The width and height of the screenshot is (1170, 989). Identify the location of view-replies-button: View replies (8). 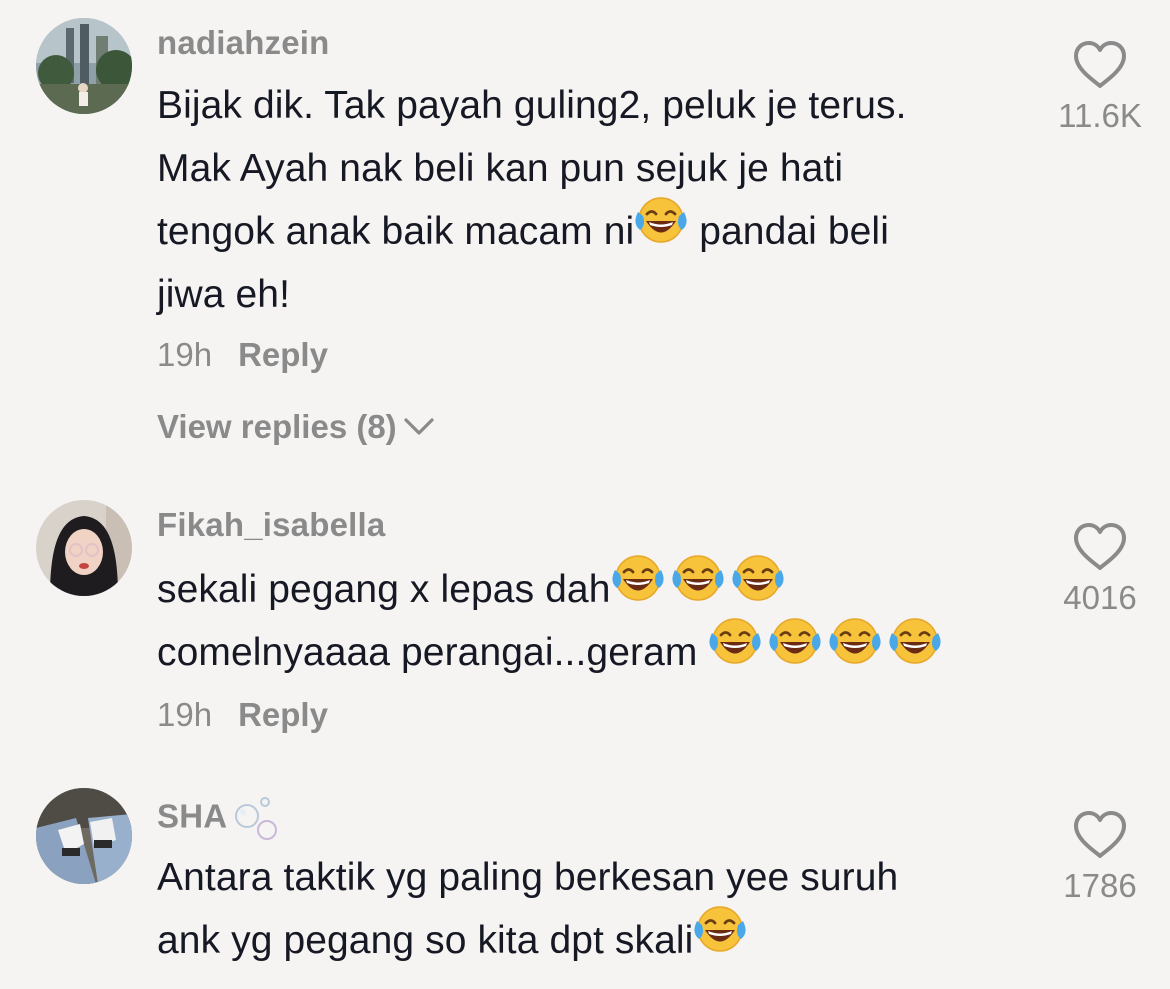
(296, 427).